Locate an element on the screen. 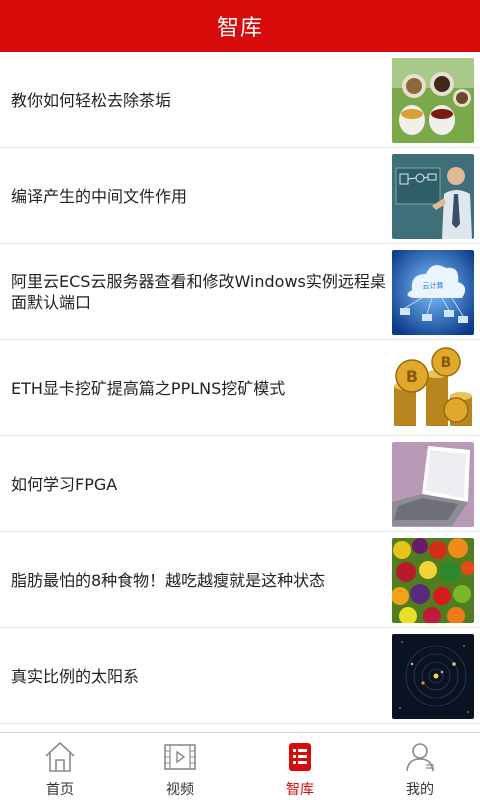  bottom-tab-bar: 首页 视频 智库 我的 is located at coordinates (240, 766).